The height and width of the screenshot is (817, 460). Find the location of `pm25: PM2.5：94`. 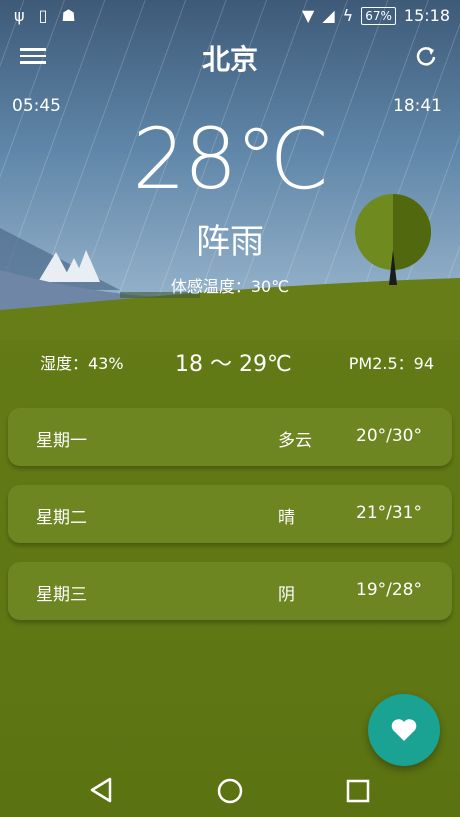

pm25: PM2.5：94 is located at coordinates (391, 363).